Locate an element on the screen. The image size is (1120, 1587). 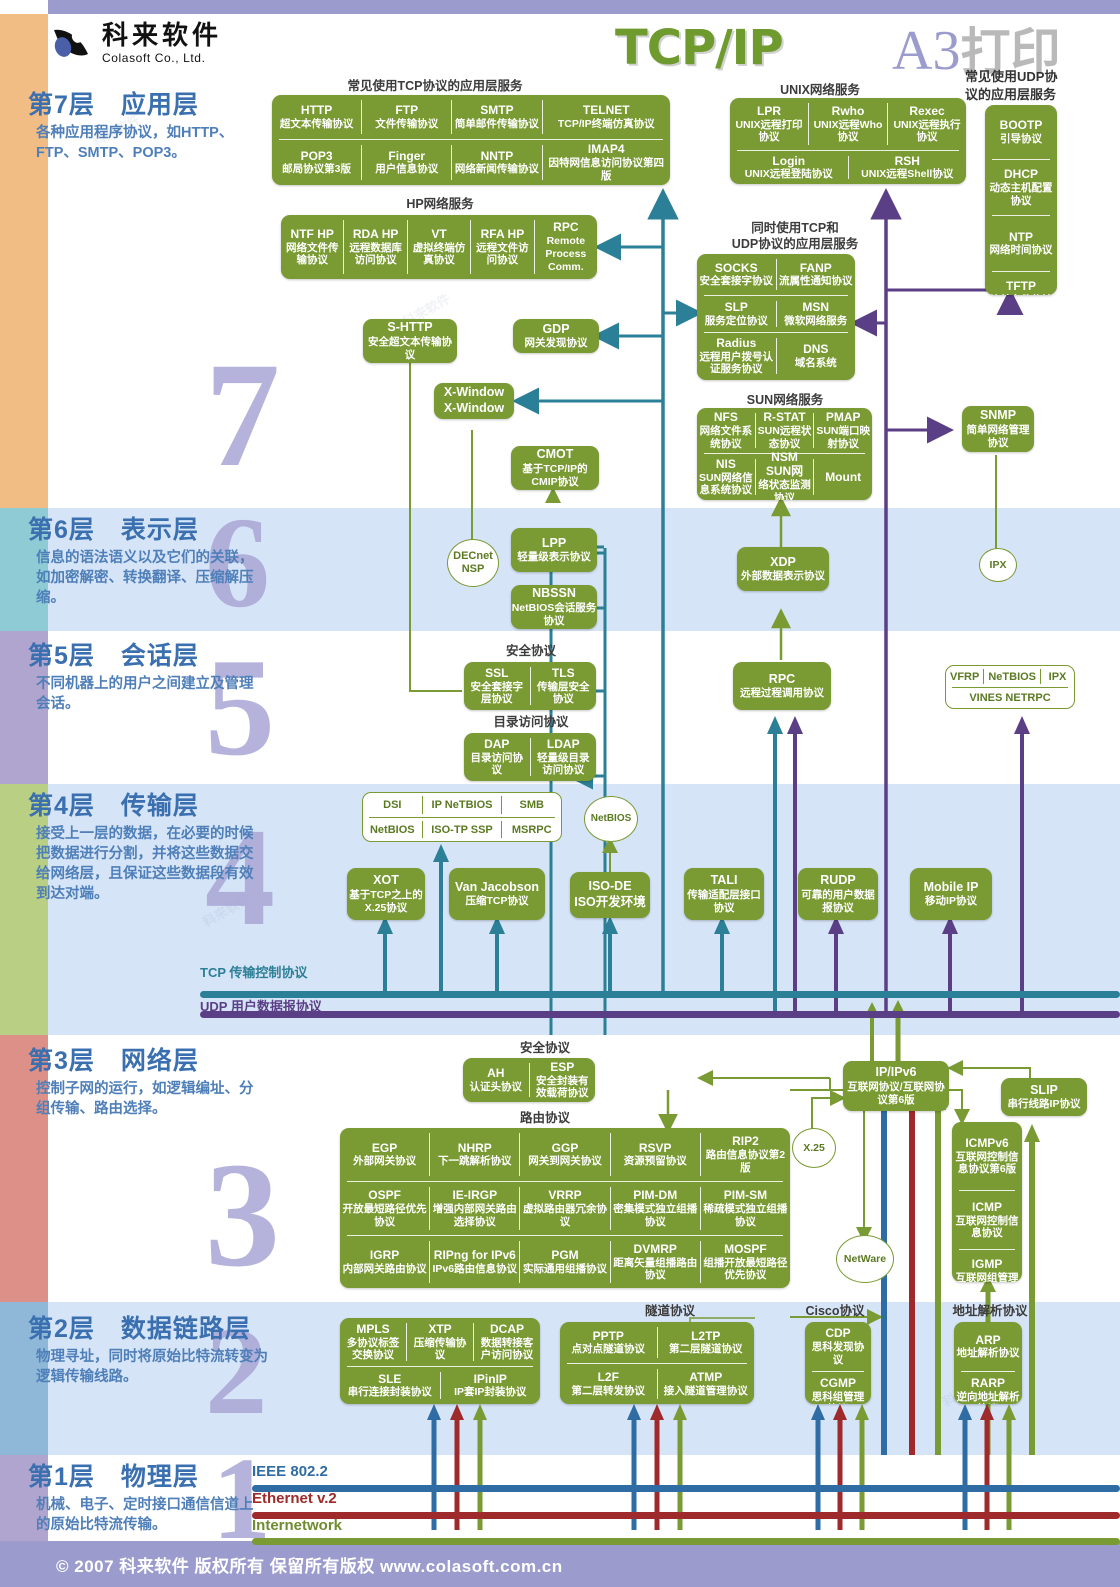
protocol-cell: ATMP 接入隧道管理协议 is located at coordinates (706, 1384).